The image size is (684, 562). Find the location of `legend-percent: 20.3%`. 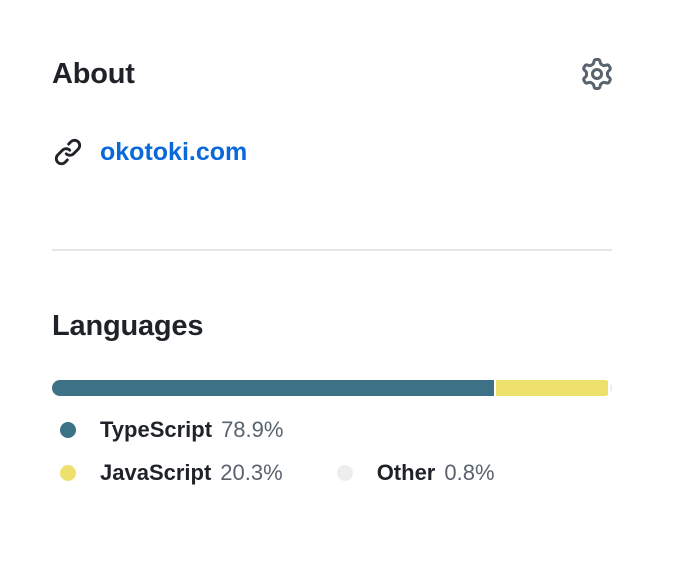

legend-percent: 20.3% is located at coordinates (251, 472).